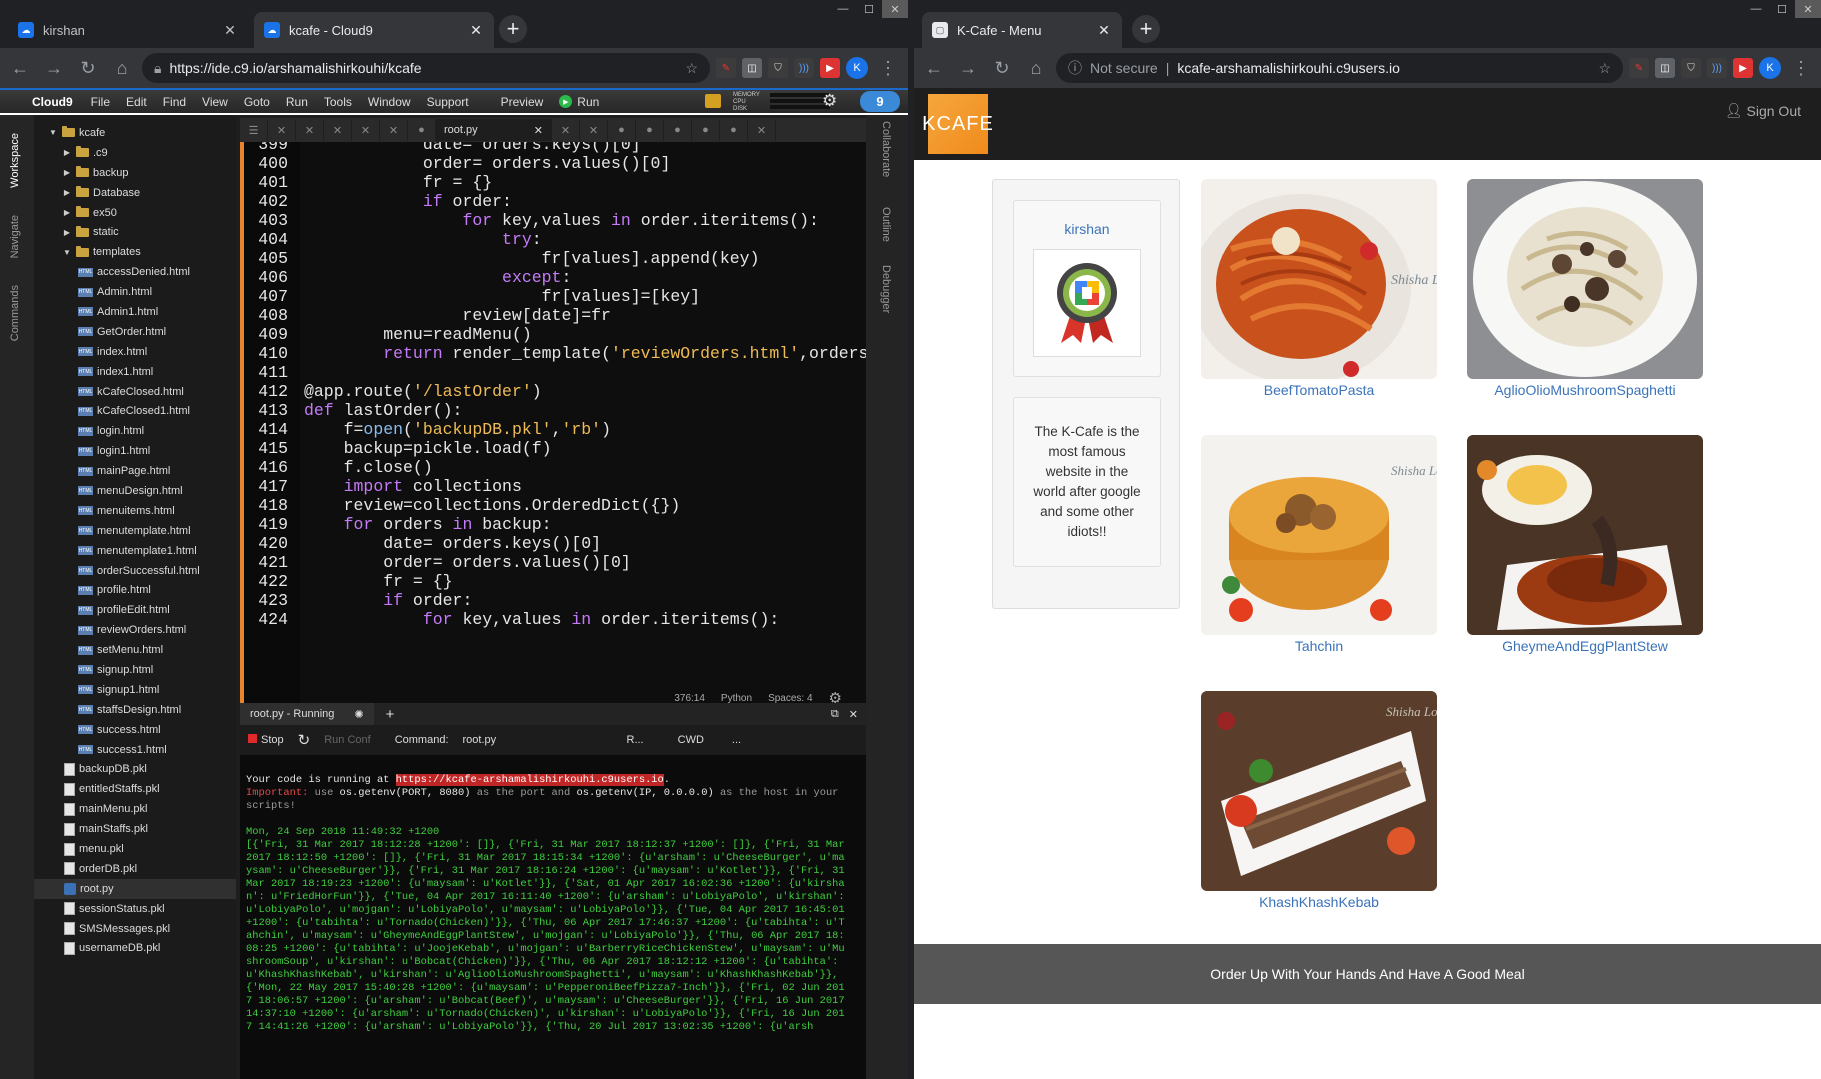  I want to click on file-tree-item: HTML menuitems.html, so click(135, 511).